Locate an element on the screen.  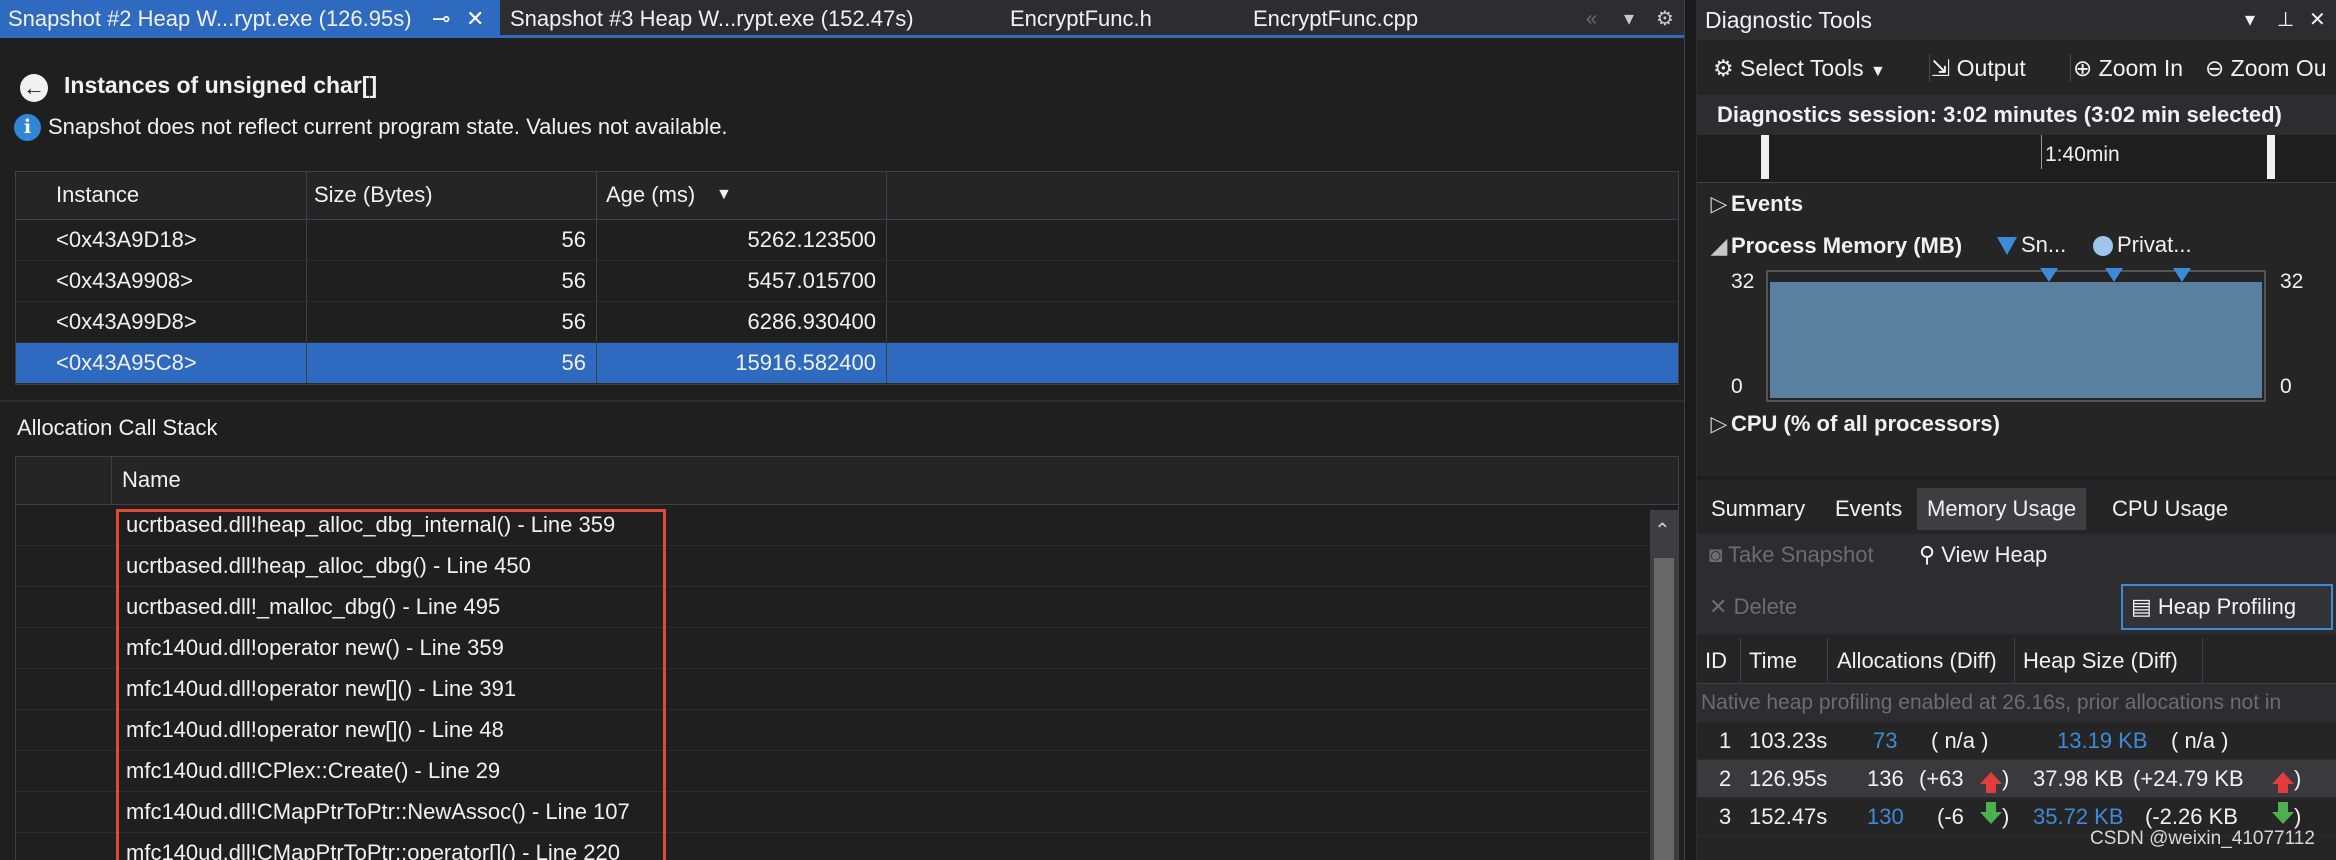
tab-memory-usage: Memory Usage is located at coordinates (2002, 509).